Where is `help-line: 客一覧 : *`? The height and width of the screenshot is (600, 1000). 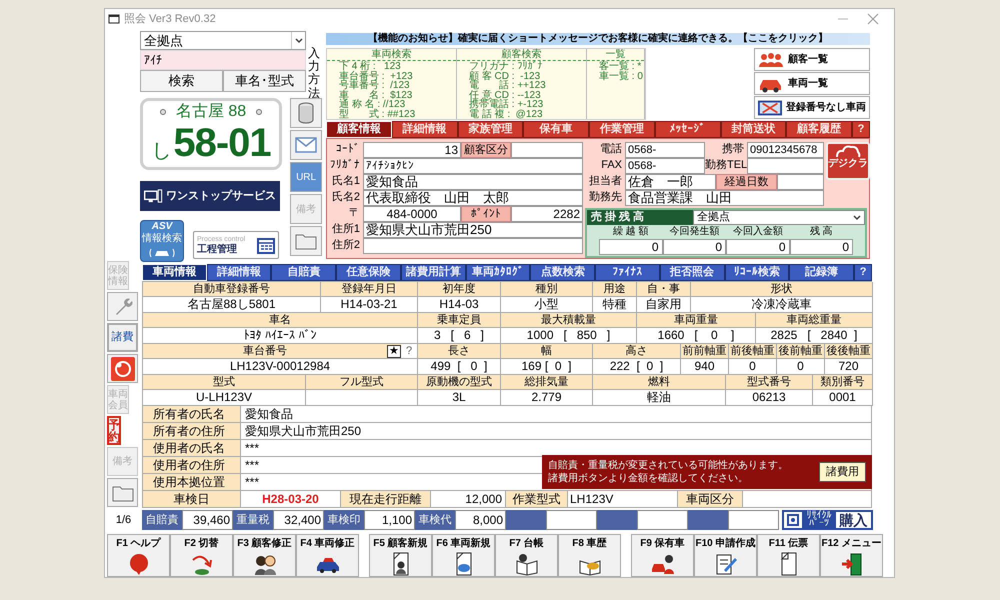 help-line: 客一覧 : * is located at coordinates (620, 67).